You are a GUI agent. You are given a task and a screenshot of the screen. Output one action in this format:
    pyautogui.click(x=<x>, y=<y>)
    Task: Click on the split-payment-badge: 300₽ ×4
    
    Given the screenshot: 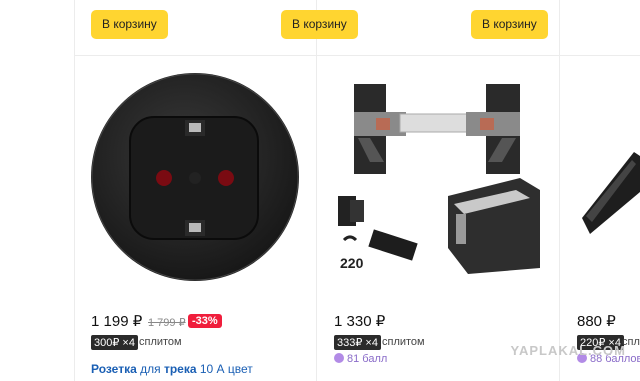 What is the action you would take?
    pyautogui.click(x=114, y=342)
    